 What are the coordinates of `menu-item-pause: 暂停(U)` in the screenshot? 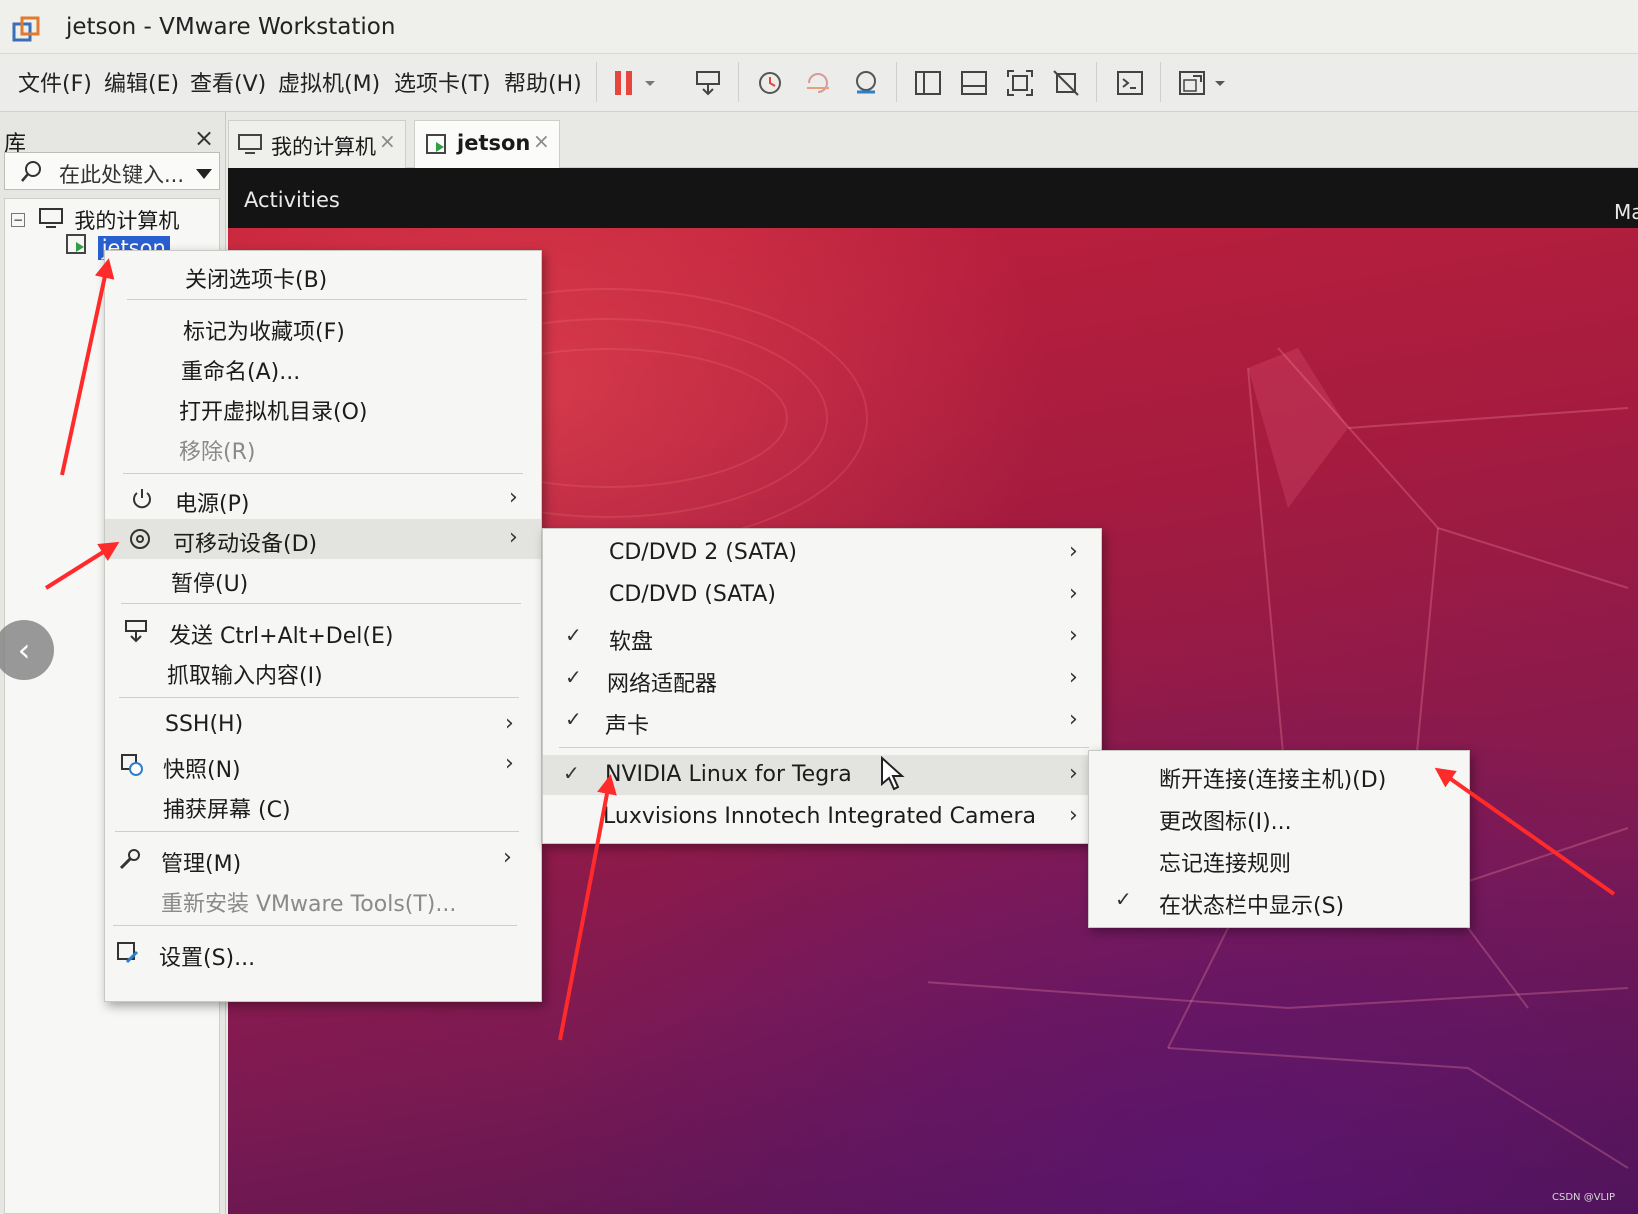 It's located at (323, 579).